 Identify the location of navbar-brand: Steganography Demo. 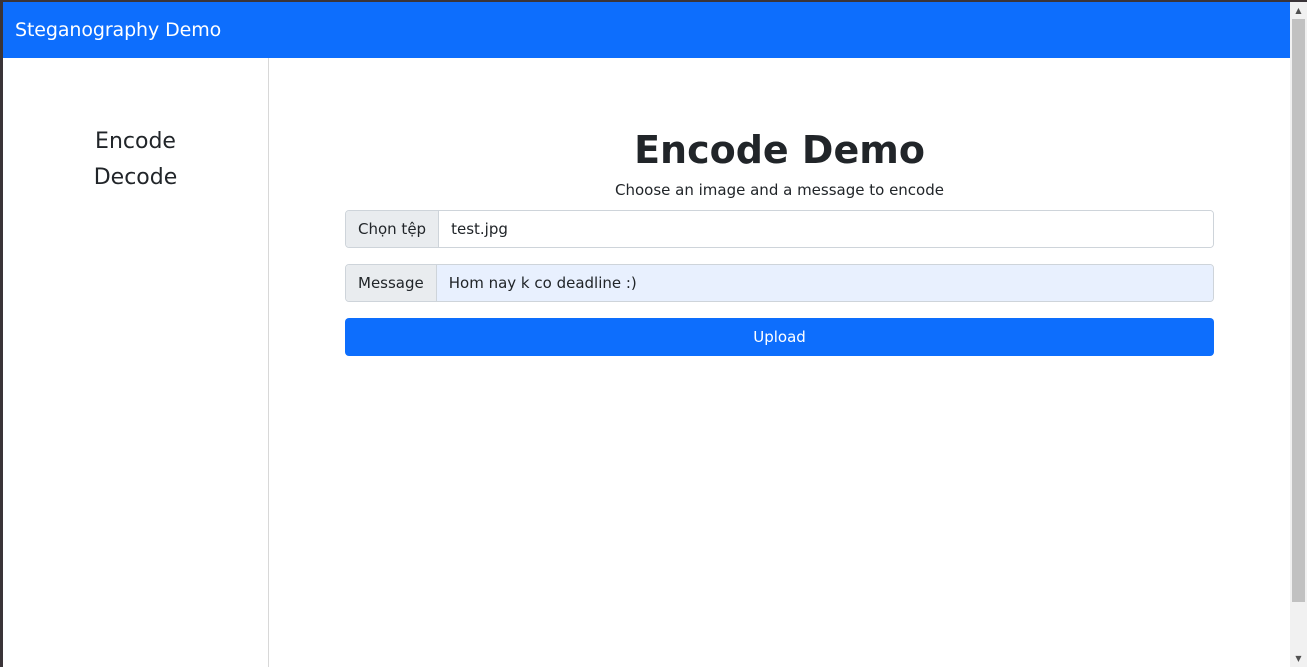
(118, 30).